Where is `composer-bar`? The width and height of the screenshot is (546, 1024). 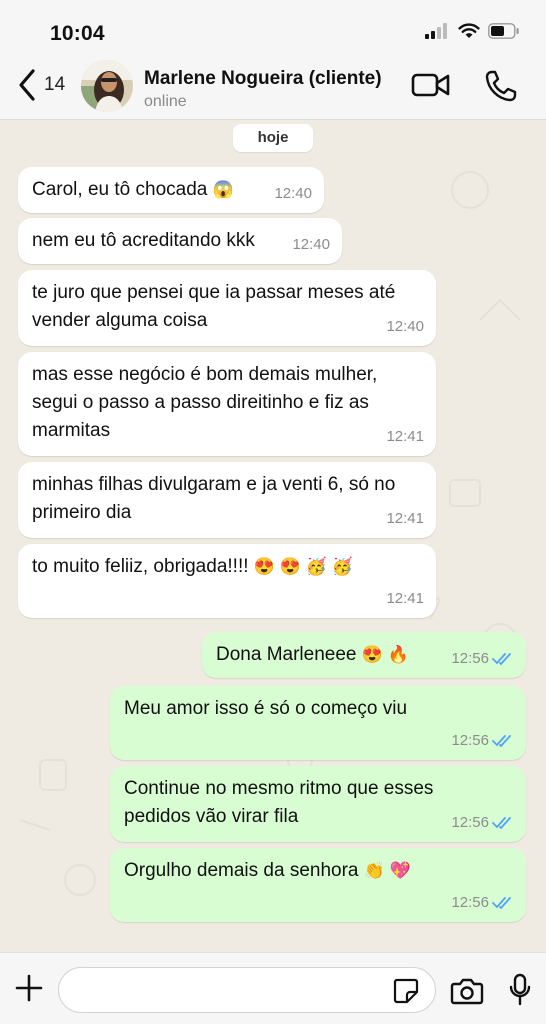
composer-bar is located at coordinates (273, 988).